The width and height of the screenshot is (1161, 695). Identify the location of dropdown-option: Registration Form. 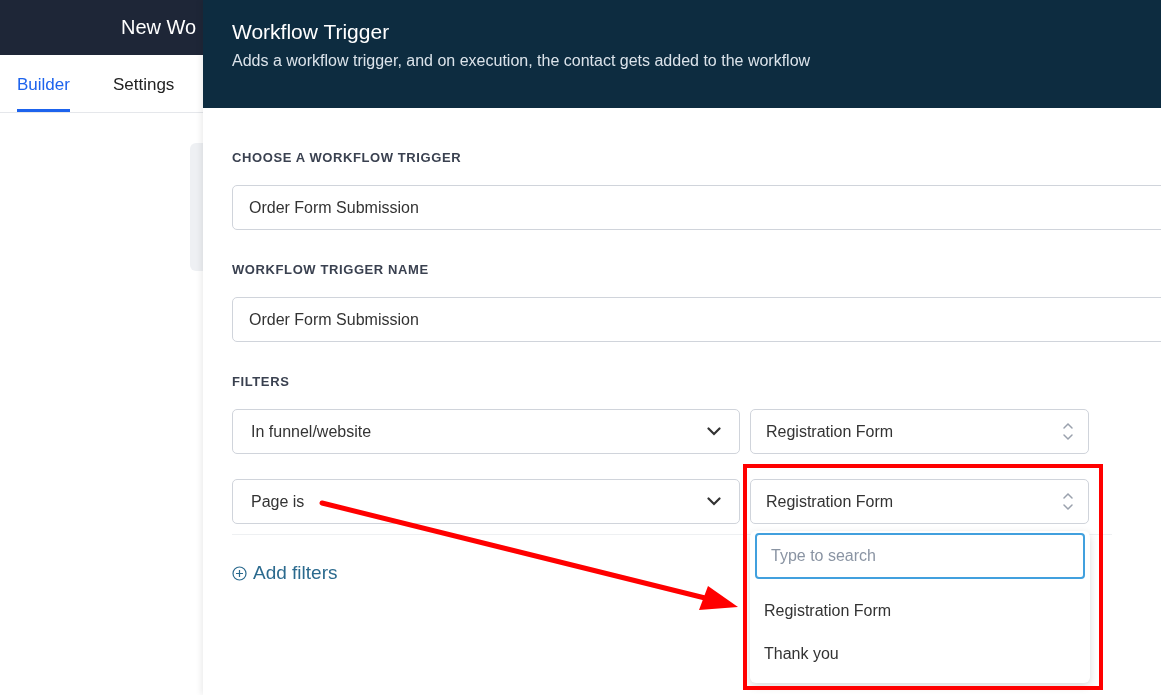
(920, 610).